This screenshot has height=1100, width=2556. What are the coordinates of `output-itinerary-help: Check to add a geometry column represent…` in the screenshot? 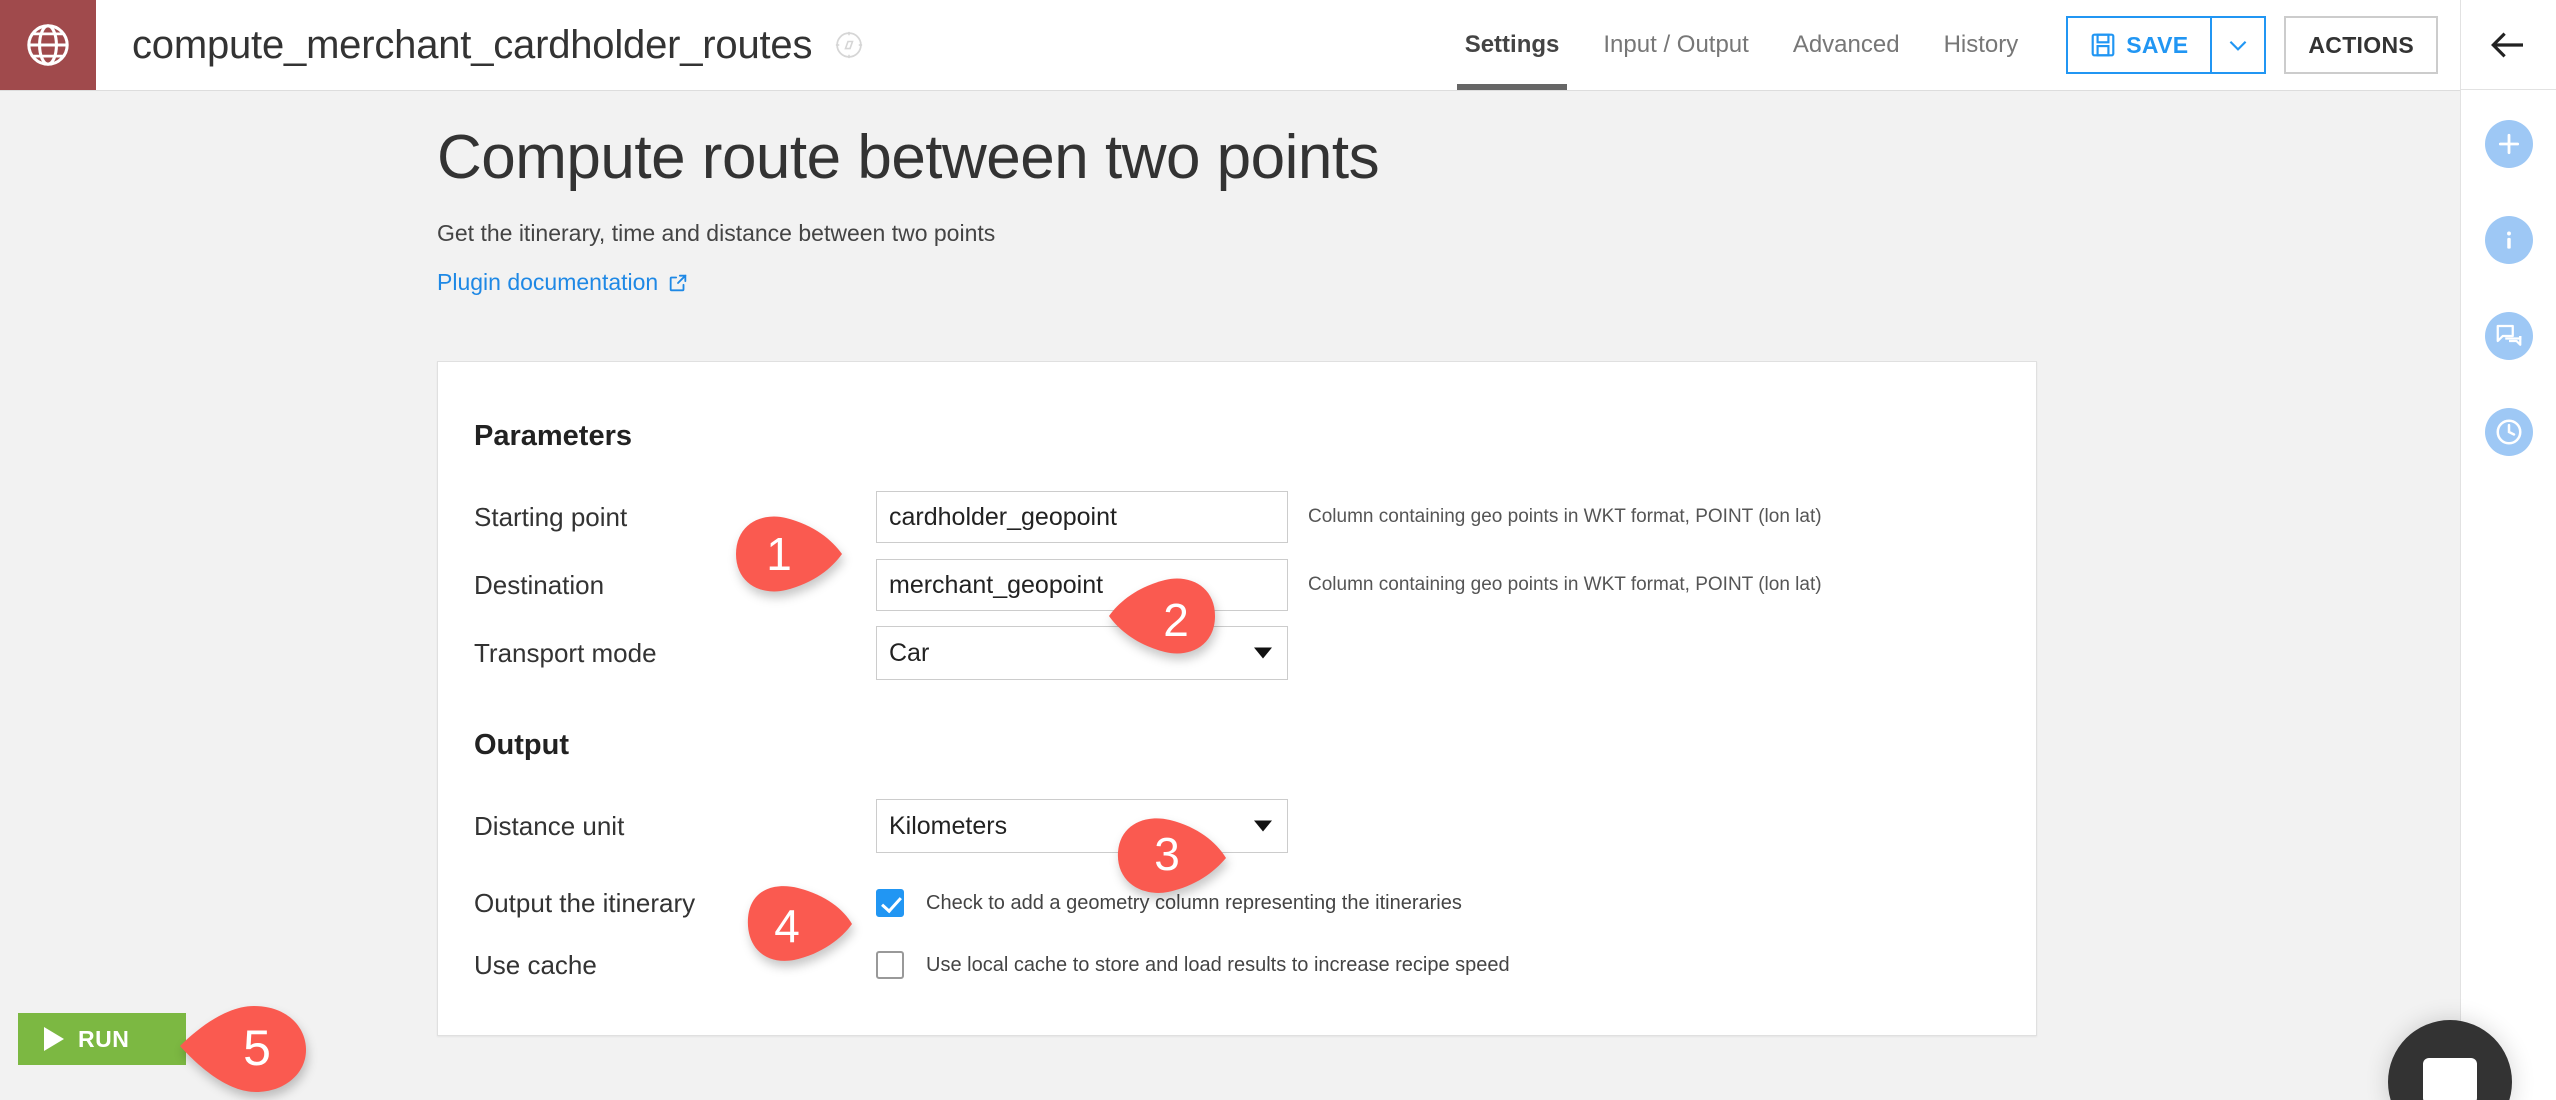 It's located at (1194, 902).